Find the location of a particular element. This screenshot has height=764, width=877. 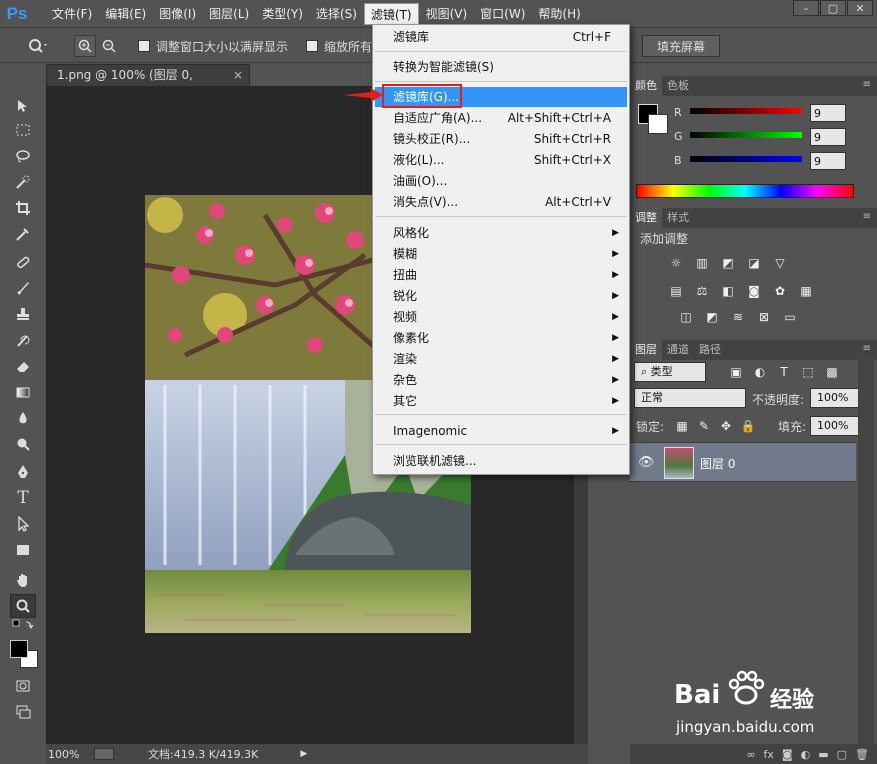

resize-windows-checkbox: 调整窗口大小以满屏显示 is located at coordinates (213, 46).